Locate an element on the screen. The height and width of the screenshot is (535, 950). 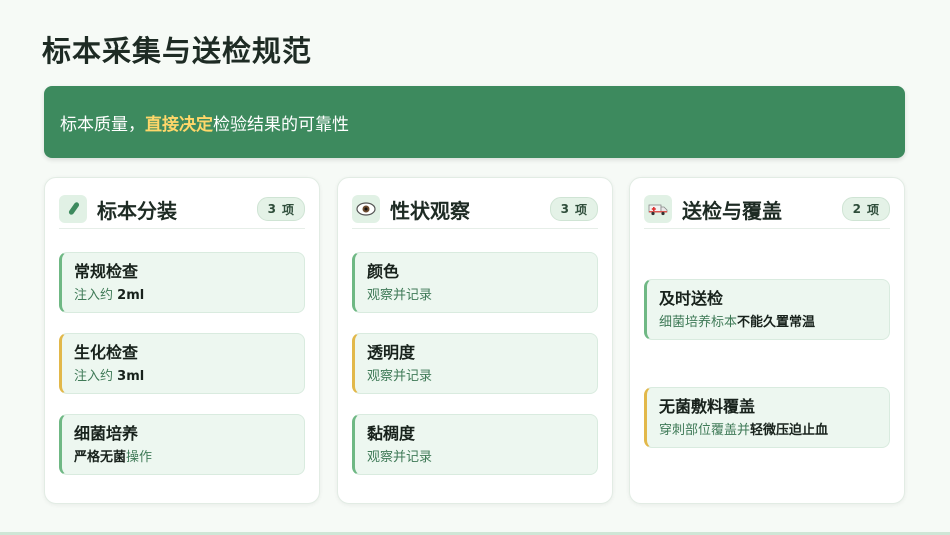
item-desc: 穿刺部位覆盖并轻微压迫止血 is located at coordinates (744, 430).